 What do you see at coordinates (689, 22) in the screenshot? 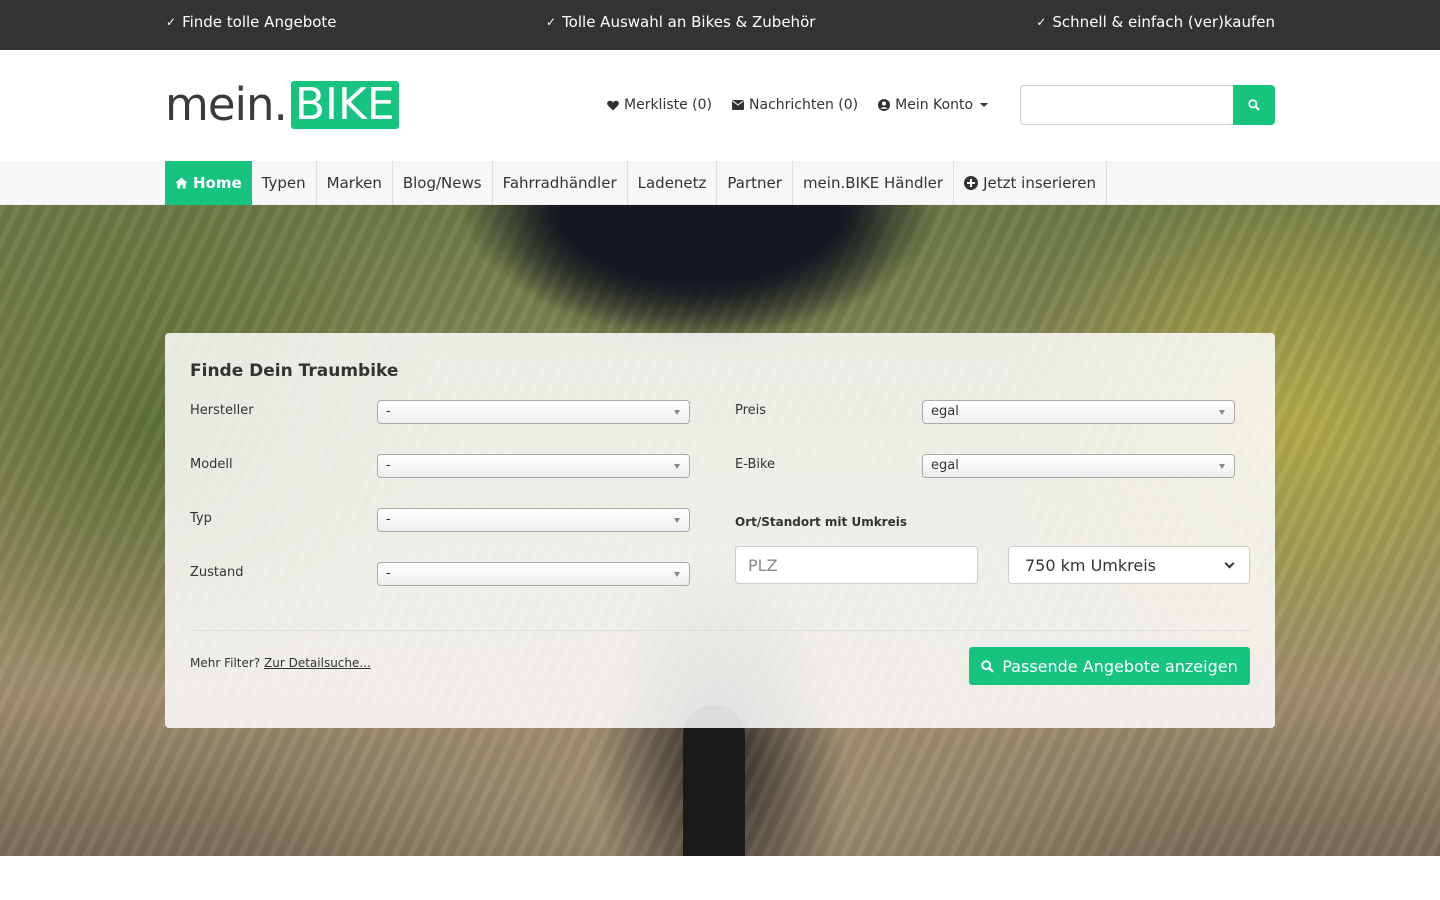
I see `usp-text: Tolle Auswahl an Bikes & Zubehör` at bounding box center [689, 22].